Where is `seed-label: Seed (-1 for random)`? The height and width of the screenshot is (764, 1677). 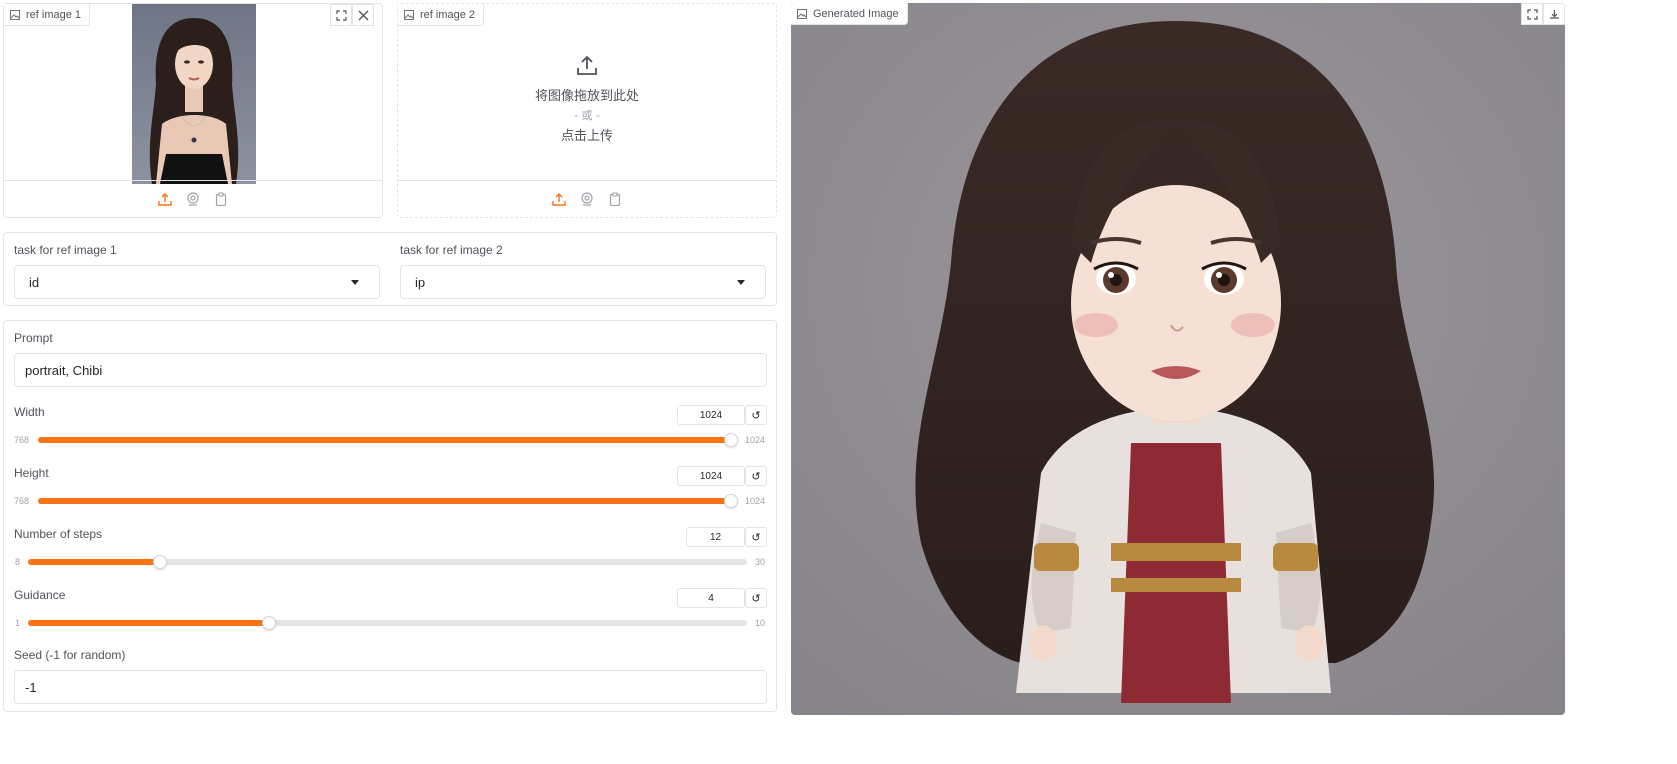 seed-label: Seed (-1 for random) is located at coordinates (70, 655).